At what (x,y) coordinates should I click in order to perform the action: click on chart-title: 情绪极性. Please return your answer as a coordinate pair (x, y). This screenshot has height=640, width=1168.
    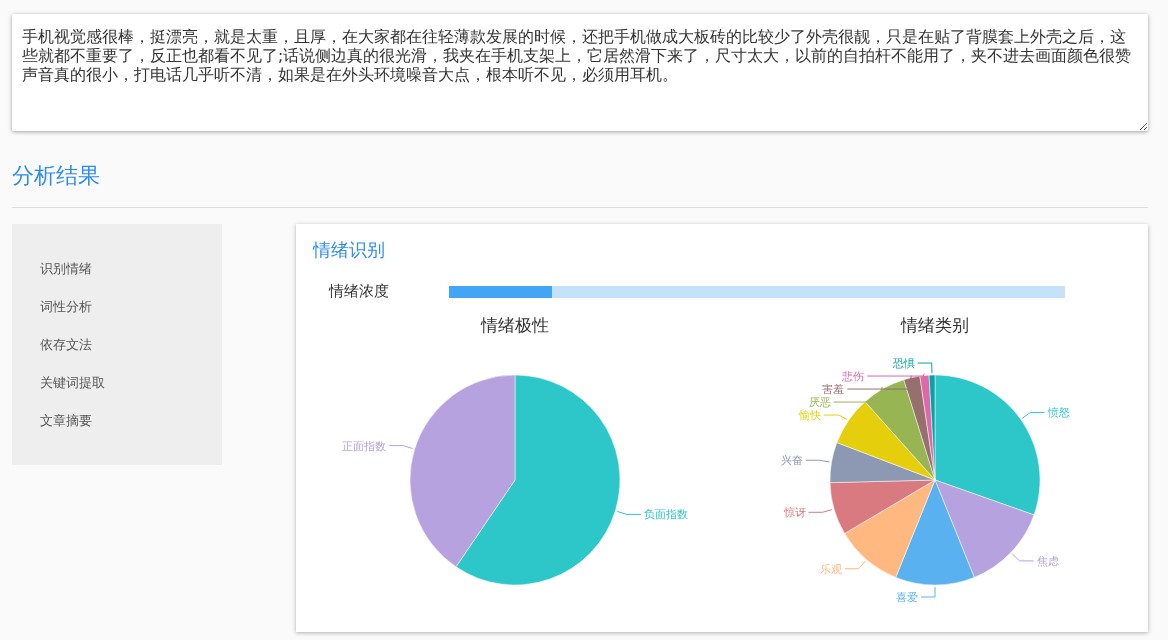
    Looking at the image, I should click on (515, 325).